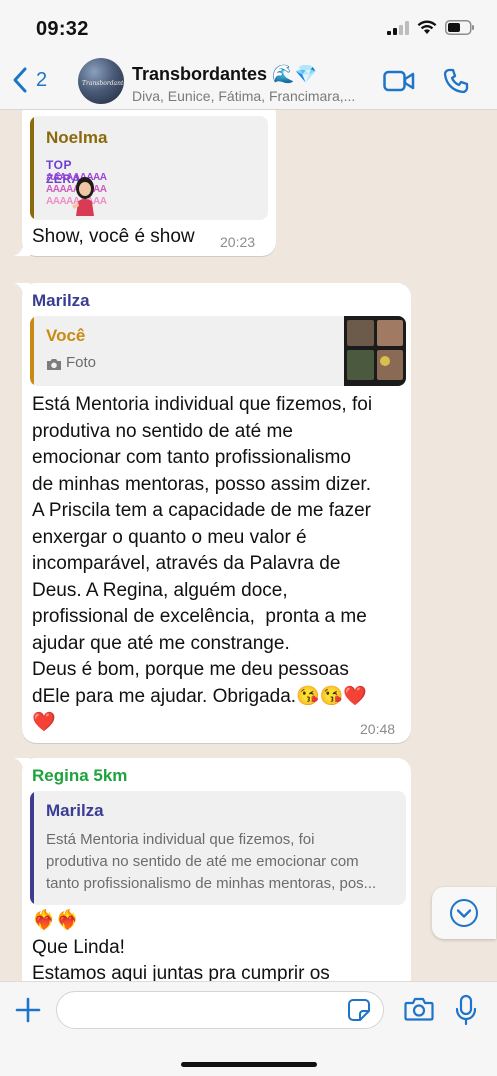 This screenshot has width=497, height=1076. I want to click on video-icon, so click(399, 81).